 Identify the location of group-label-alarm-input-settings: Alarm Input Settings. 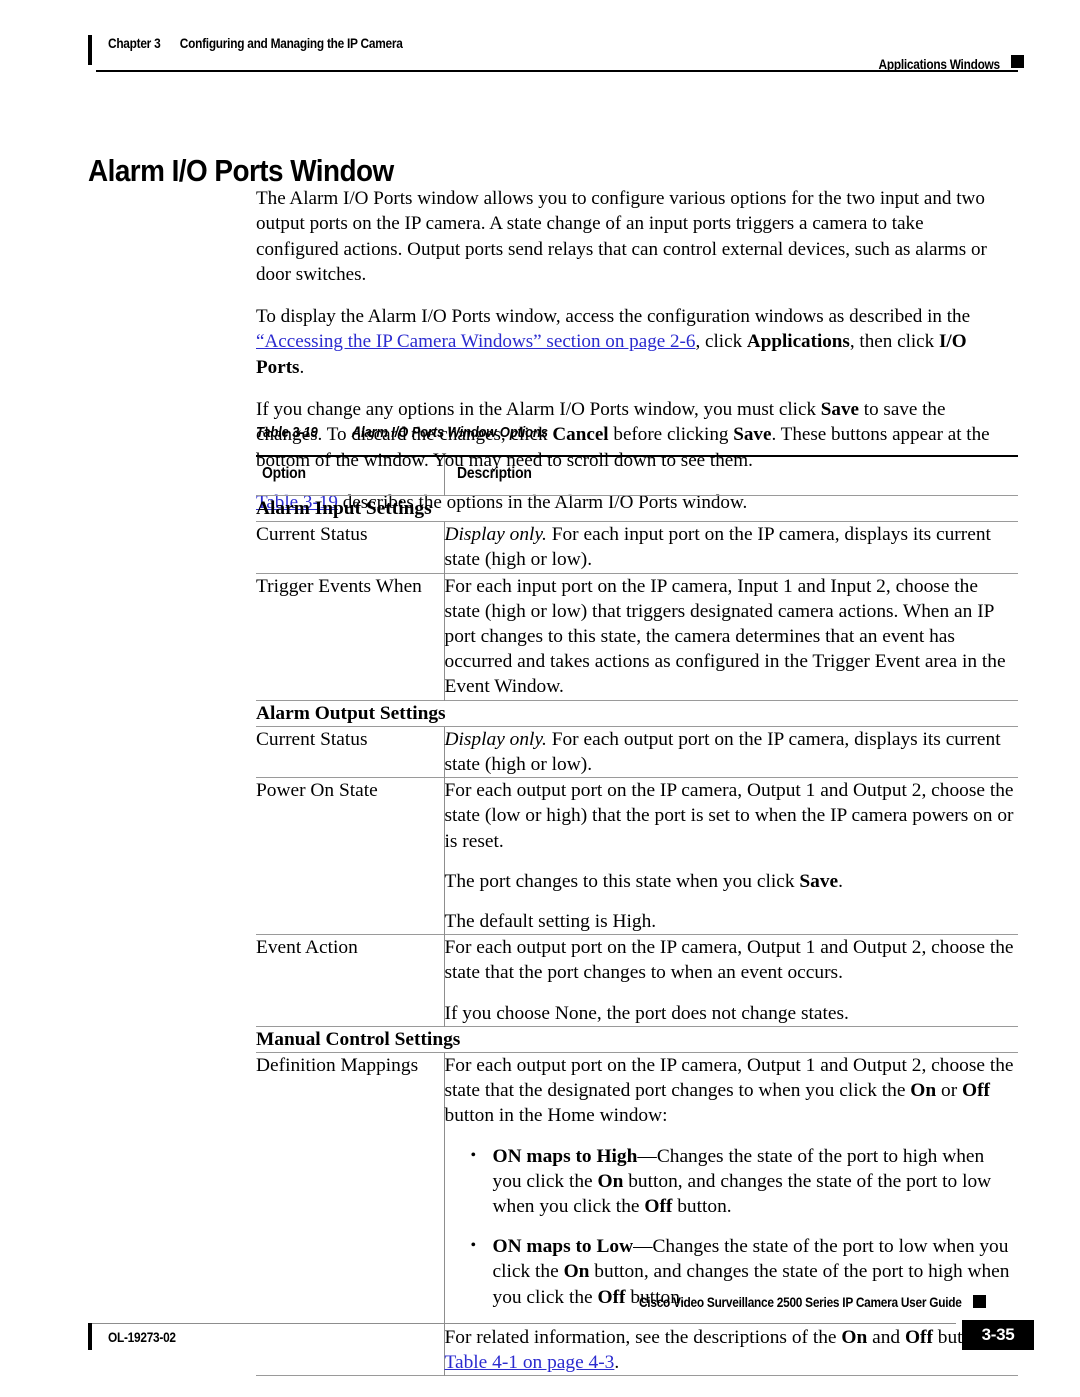
(637, 508).